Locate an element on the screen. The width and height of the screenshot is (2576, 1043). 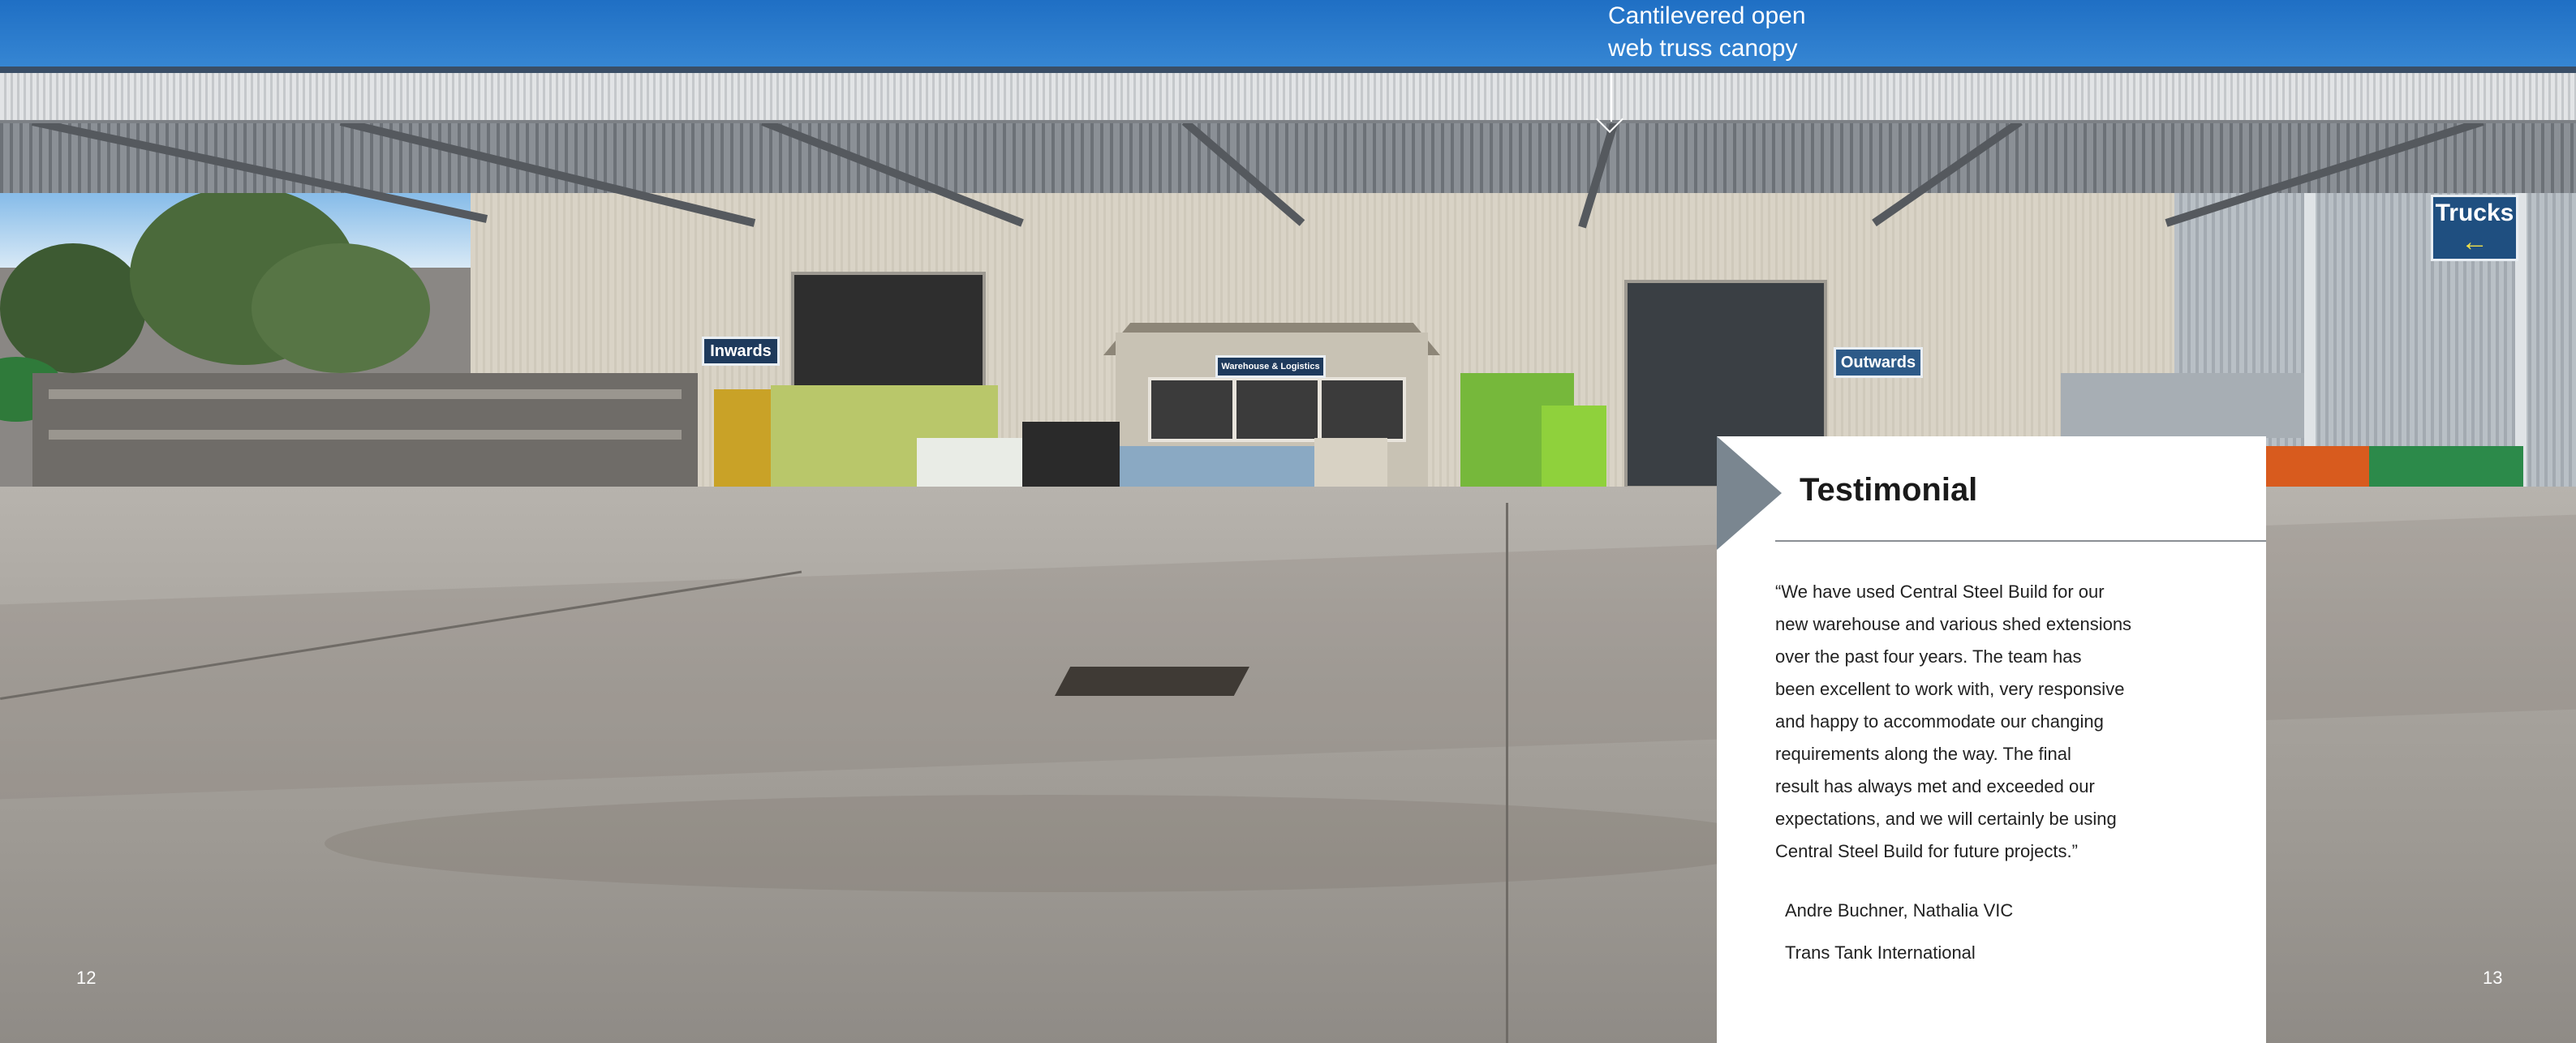
page-number-right: 13 is located at coordinates (2493, 978).